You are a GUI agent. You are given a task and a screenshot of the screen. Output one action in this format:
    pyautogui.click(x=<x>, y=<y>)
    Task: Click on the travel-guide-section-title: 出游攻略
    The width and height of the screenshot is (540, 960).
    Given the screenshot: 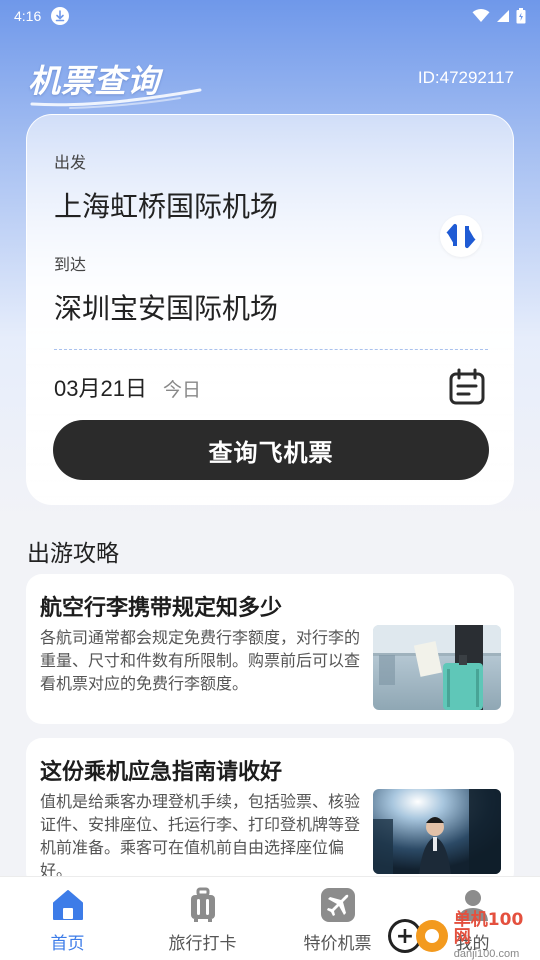 What is the action you would take?
    pyautogui.click(x=73, y=554)
    